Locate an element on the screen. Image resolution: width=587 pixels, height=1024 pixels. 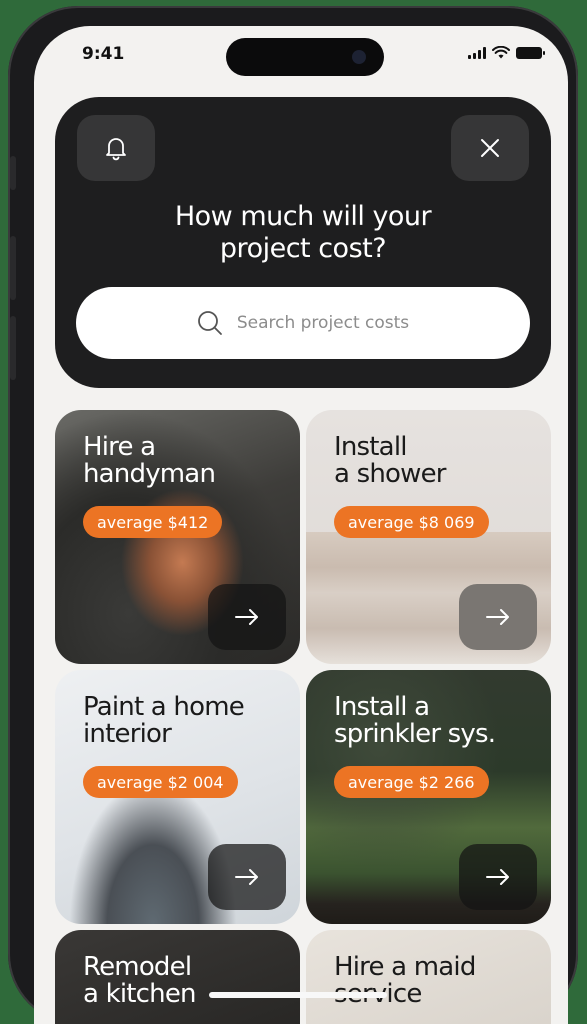
search-placeholder: Search project costs is located at coordinates (323, 323).